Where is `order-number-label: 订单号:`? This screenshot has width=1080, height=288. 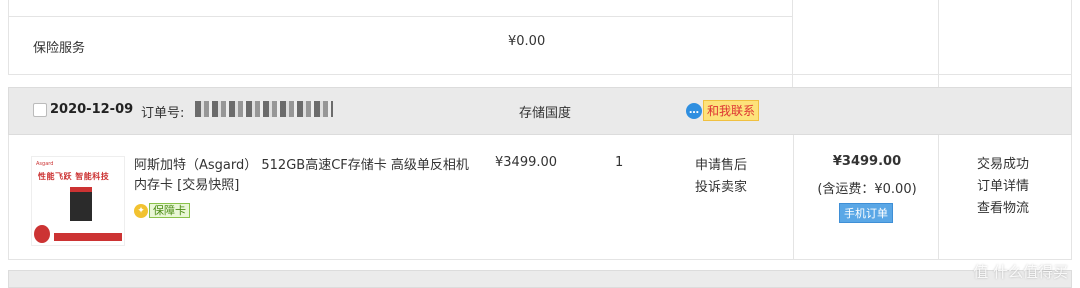 order-number-label: 订单号: is located at coordinates (163, 113).